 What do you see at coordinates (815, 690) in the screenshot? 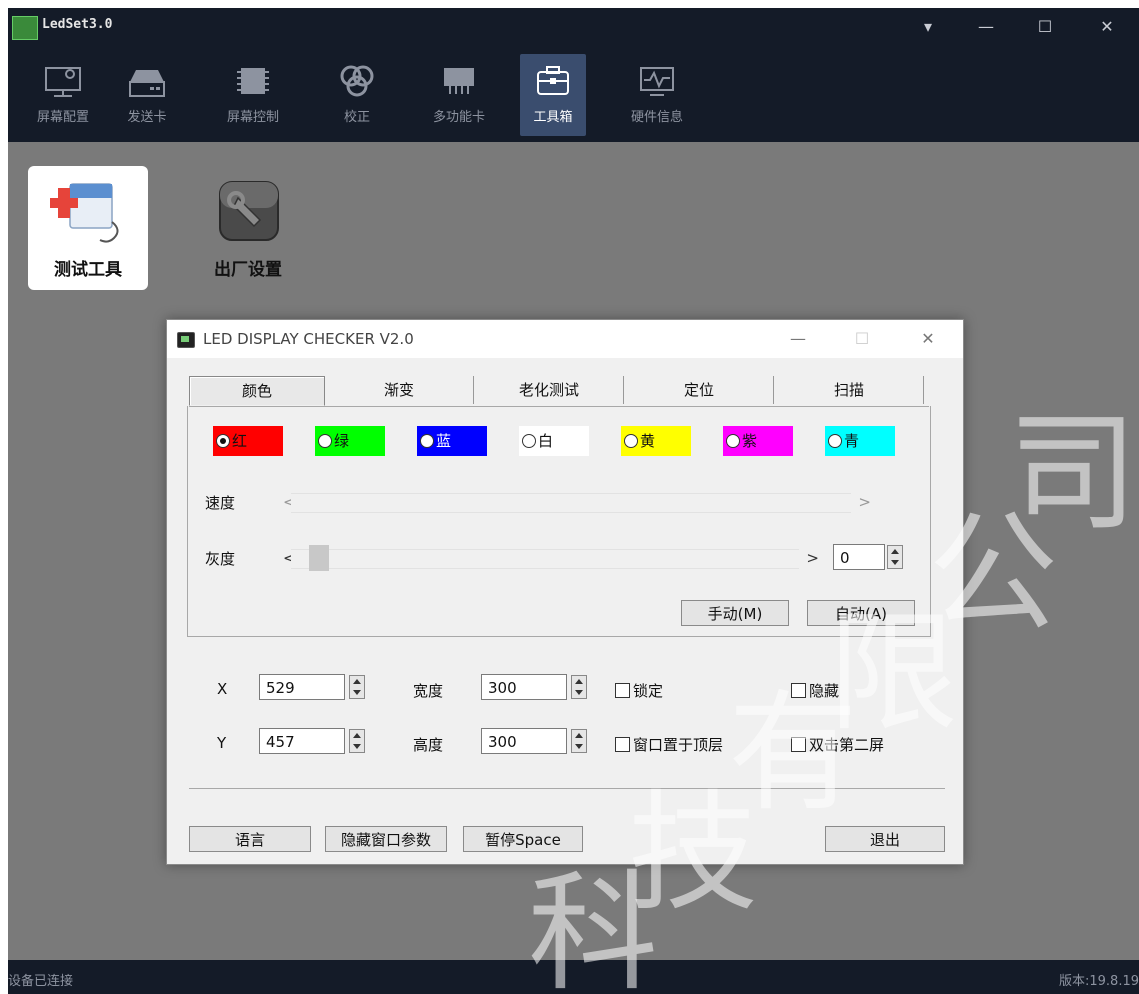
I see `hide-checkbox: 隐藏` at bounding box center [815, 690].